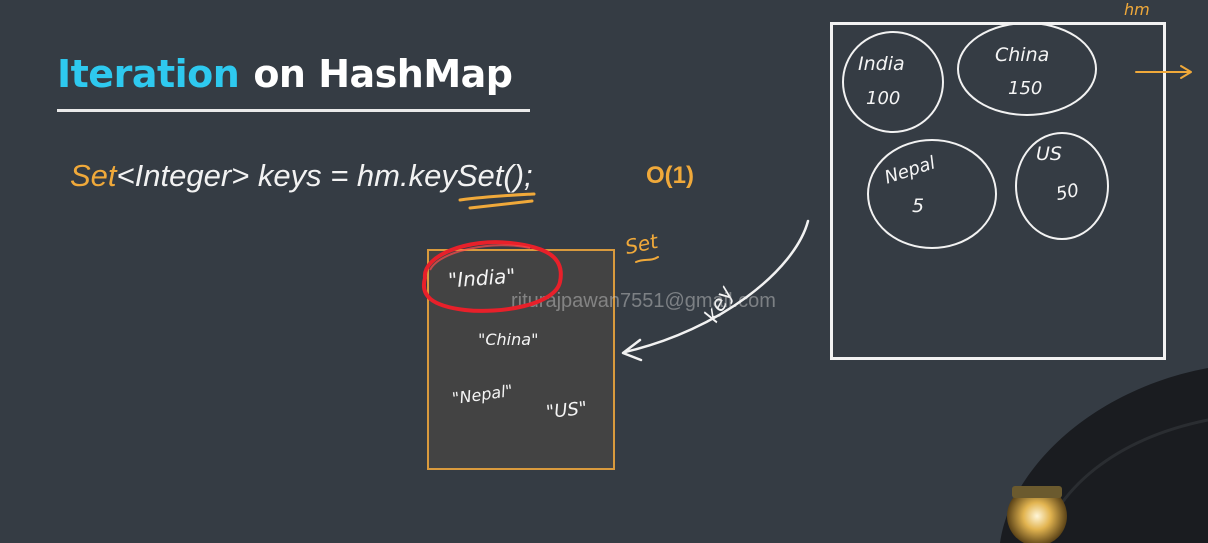 The width and height of the screenshot is (1208, 543). I want to click on hm-circle-china, so click(1027, 69).